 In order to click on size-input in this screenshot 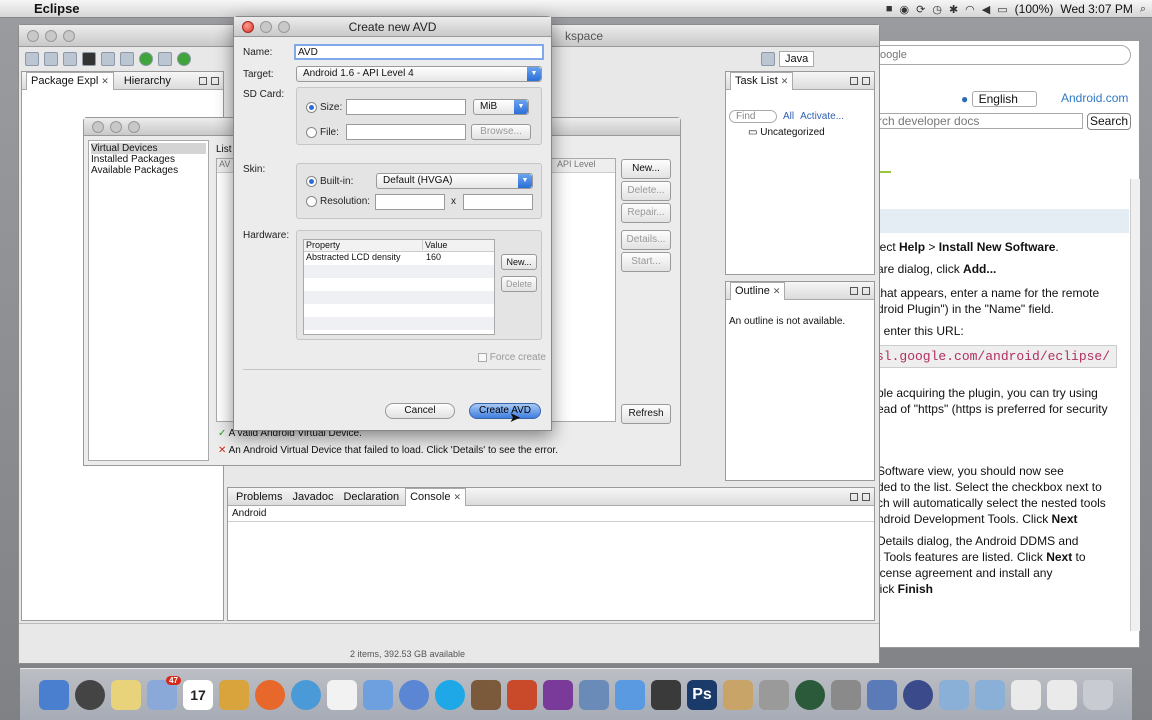, I will do `click(406, 107)`.